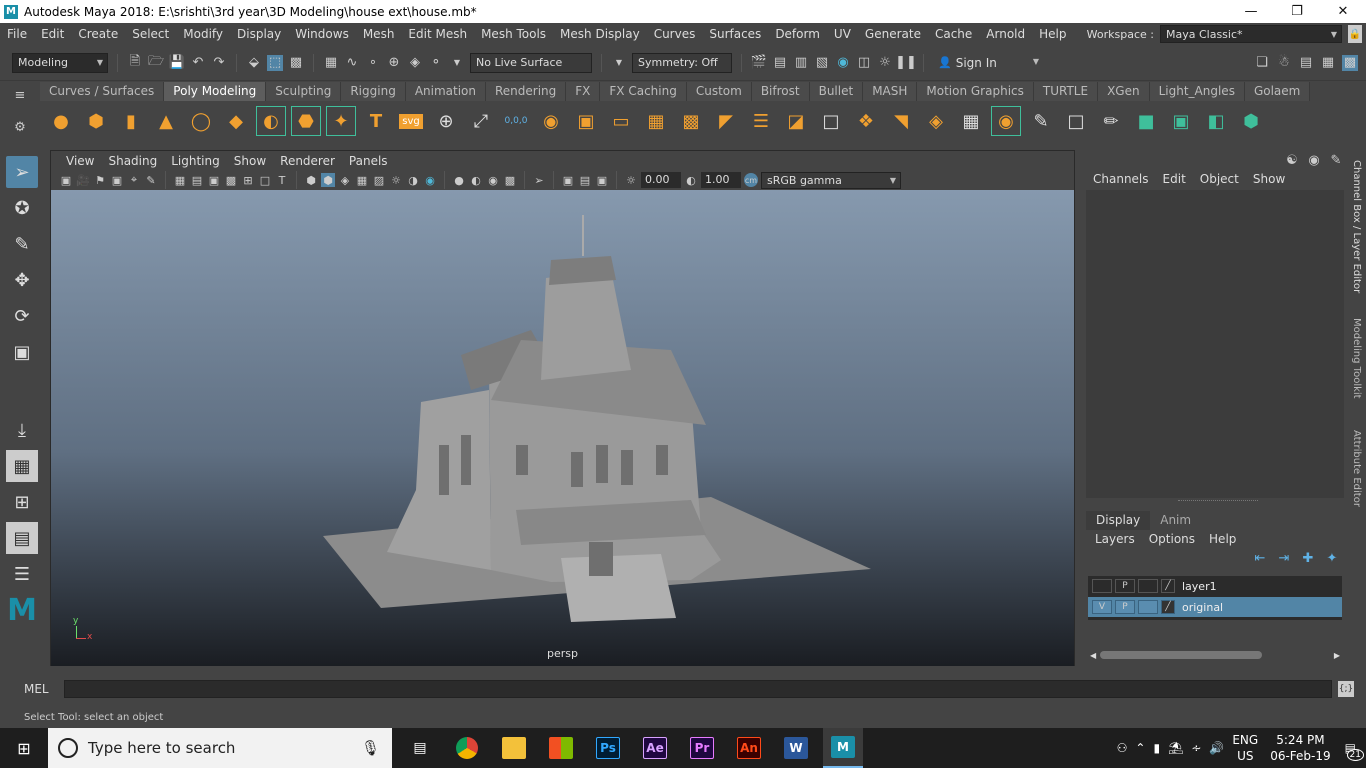 The width and height of the screenshot is (1366, 768). Describe the element at coordinates (132, 161) in the screenshot. I see `vp-menu-shading: Shading` at that location.